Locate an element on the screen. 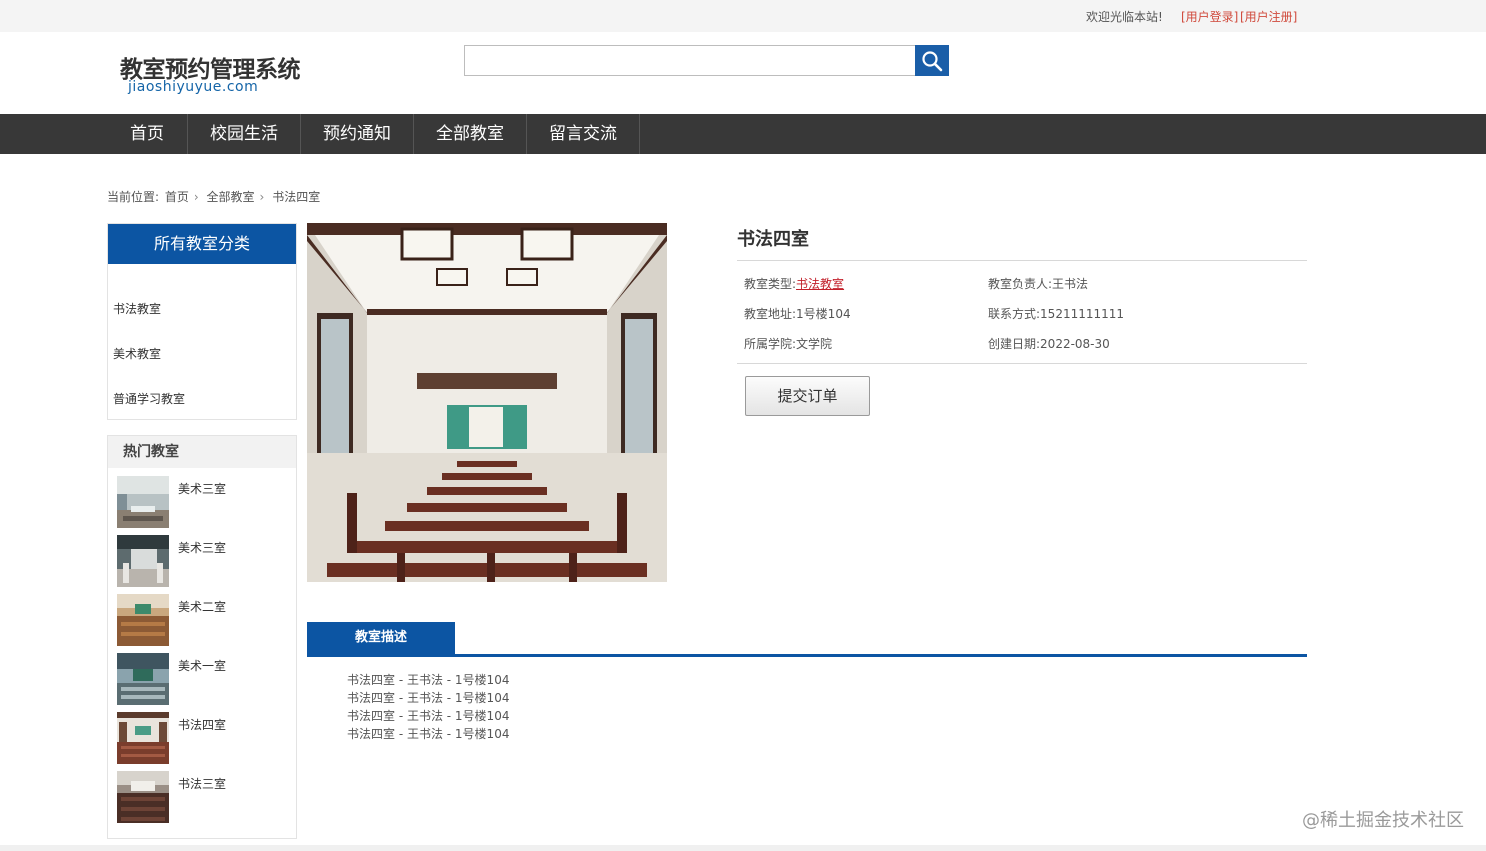  room-manager-row: 教室负责人:王书法 is located at coordinates (1038, 283).